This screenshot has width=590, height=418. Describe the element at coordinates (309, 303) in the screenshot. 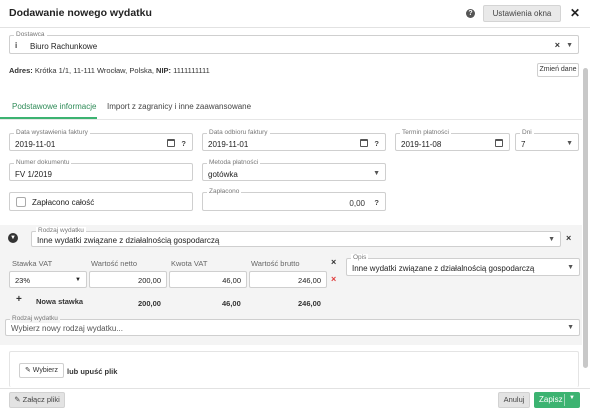

I see `total-gross: 246,00` at that location.